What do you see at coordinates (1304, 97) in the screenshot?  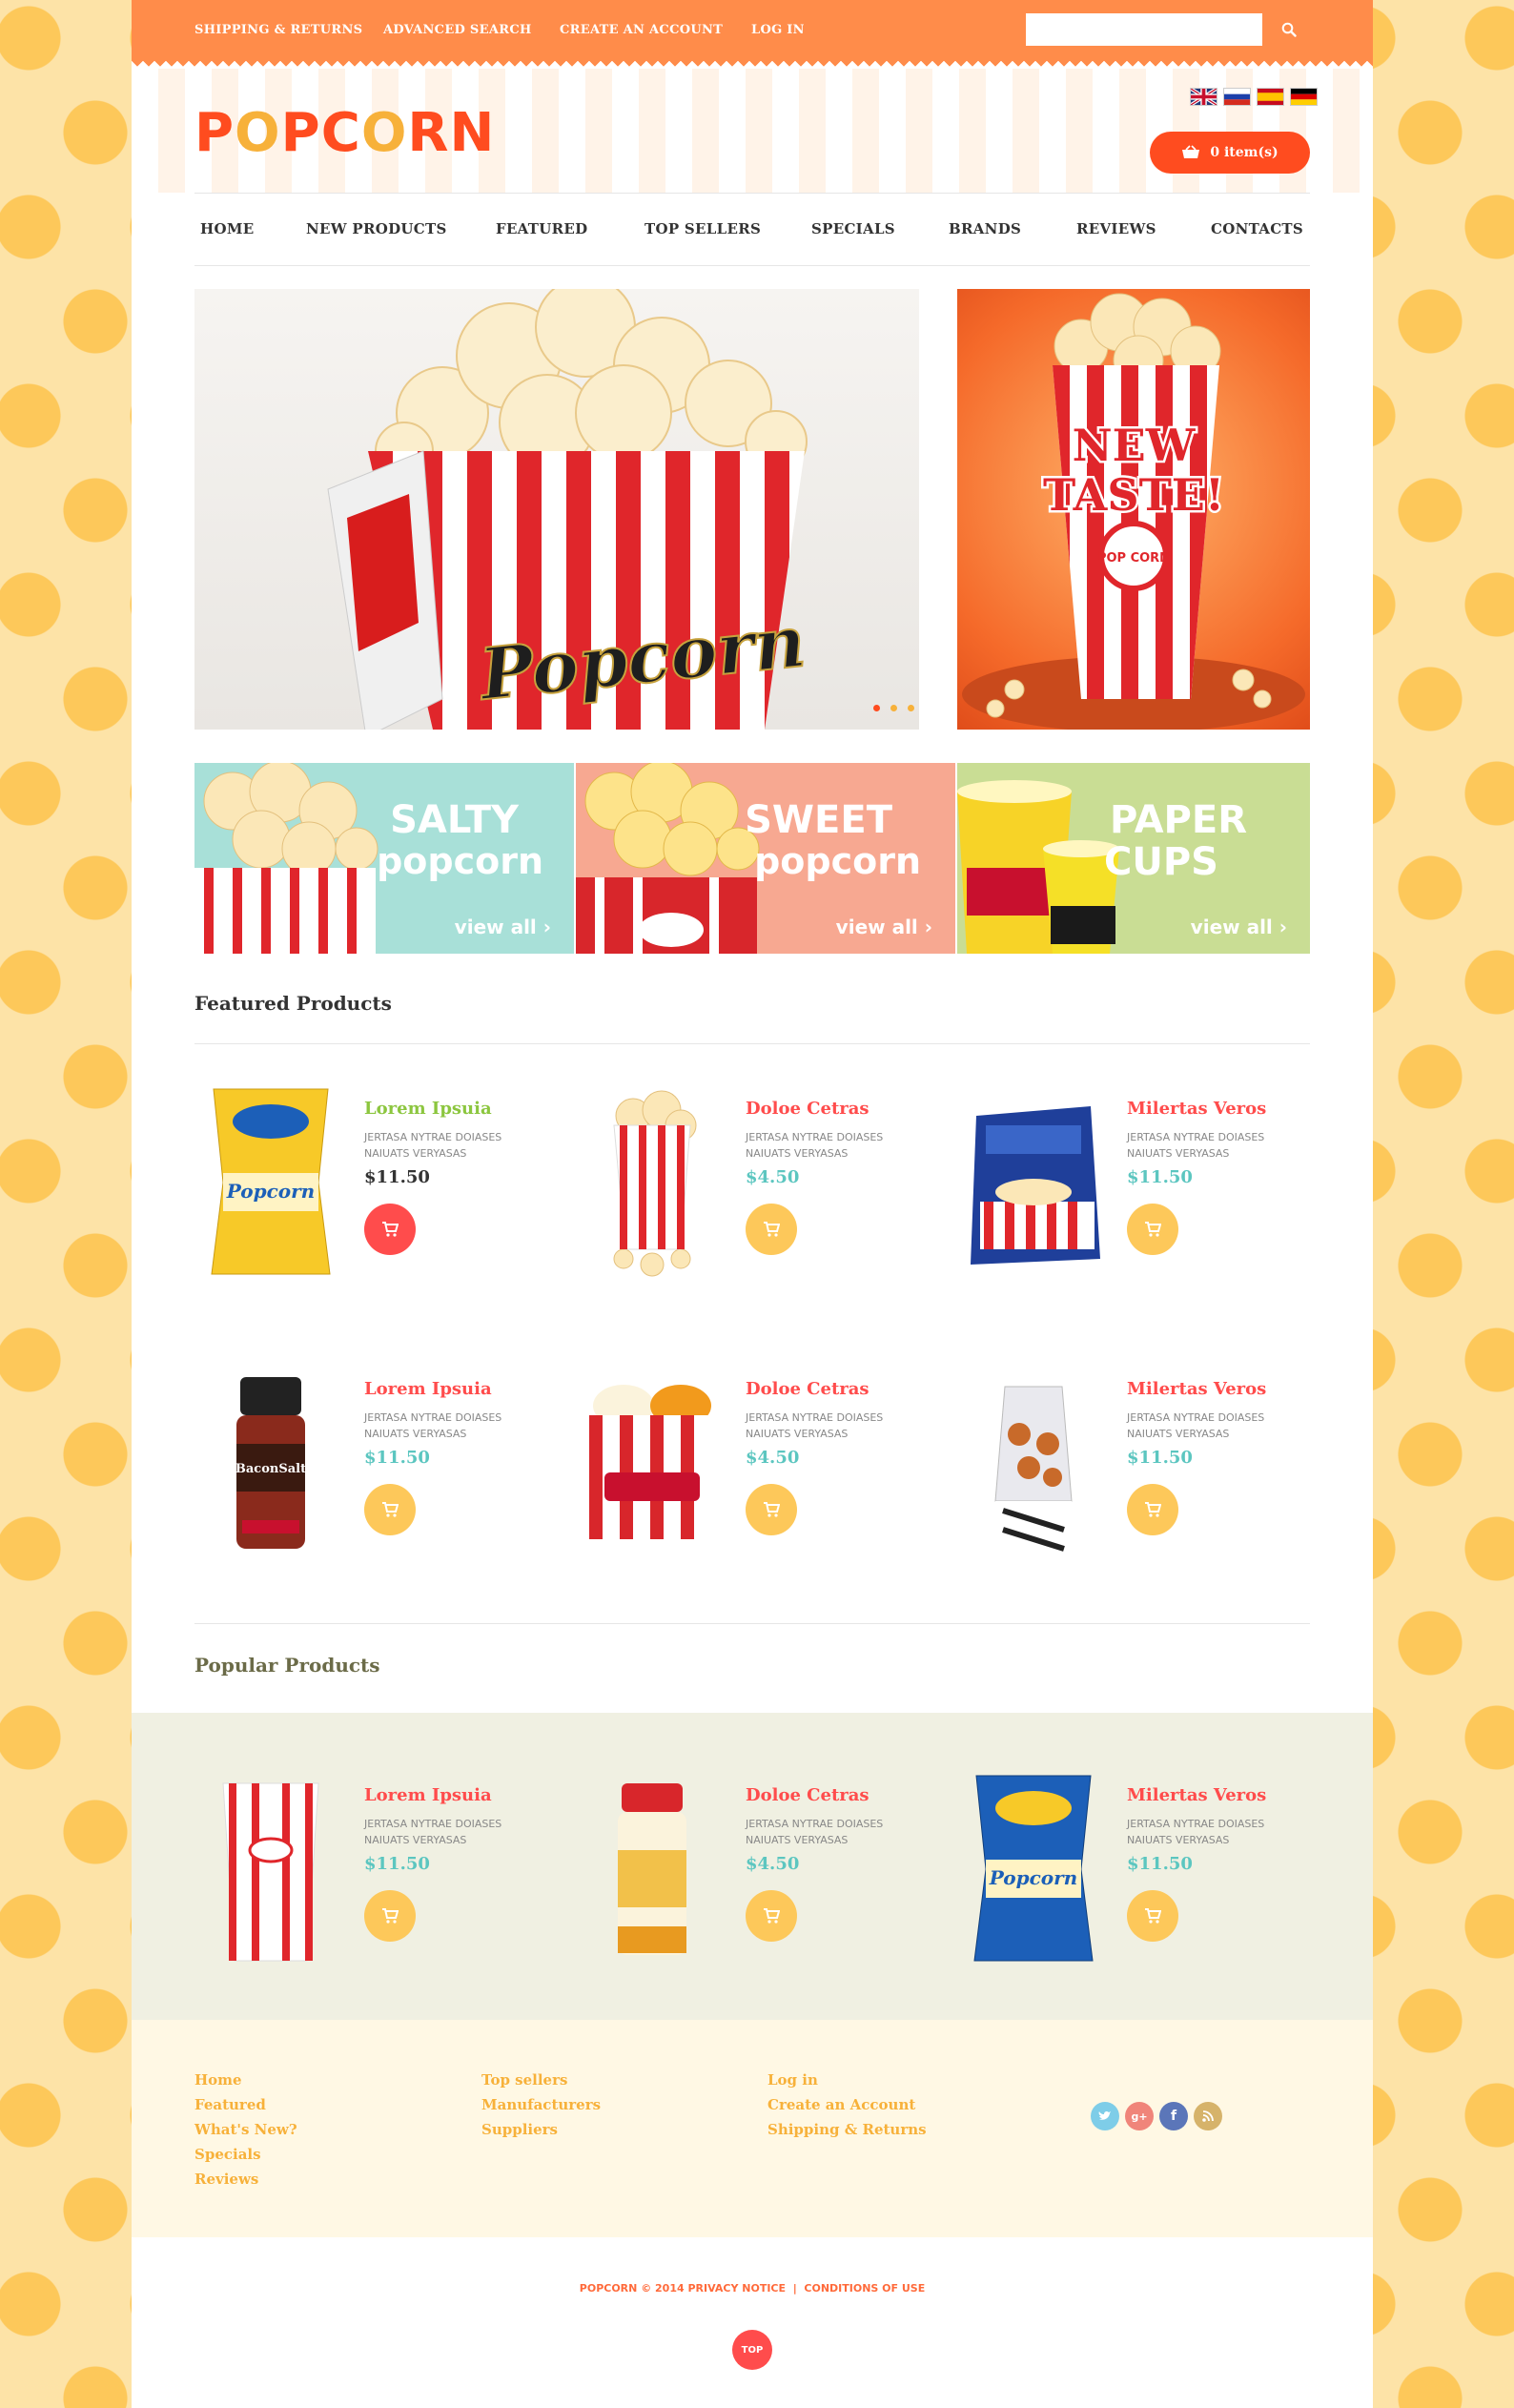 I see `flag-de-icon` at bounding box center [1304, 97].